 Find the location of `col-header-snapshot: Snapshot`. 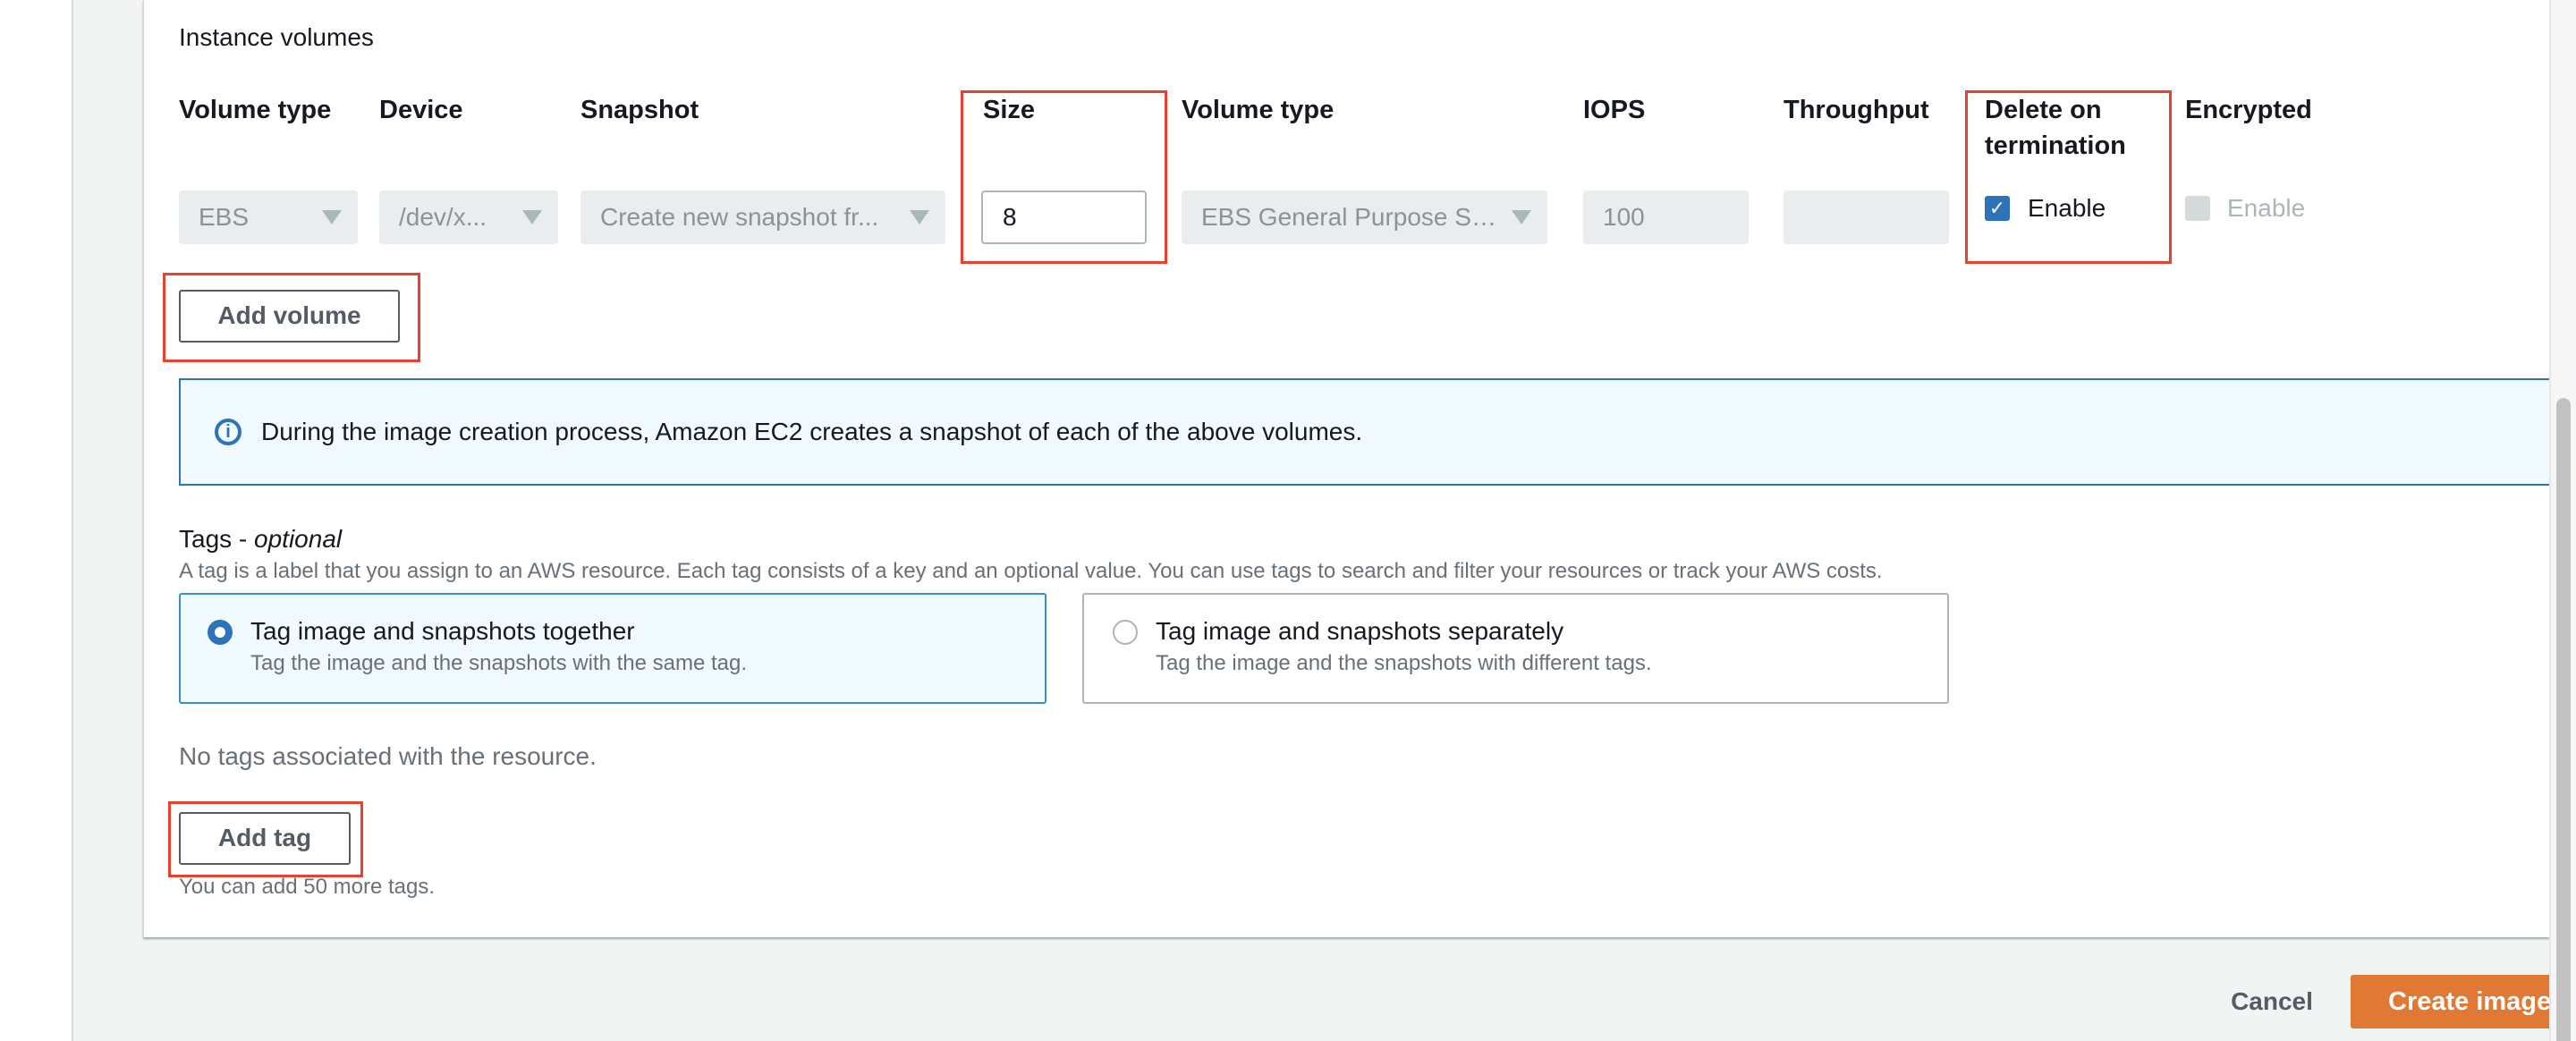

col-header-snapshot: Snapshot is located at coordinates (639, 110).